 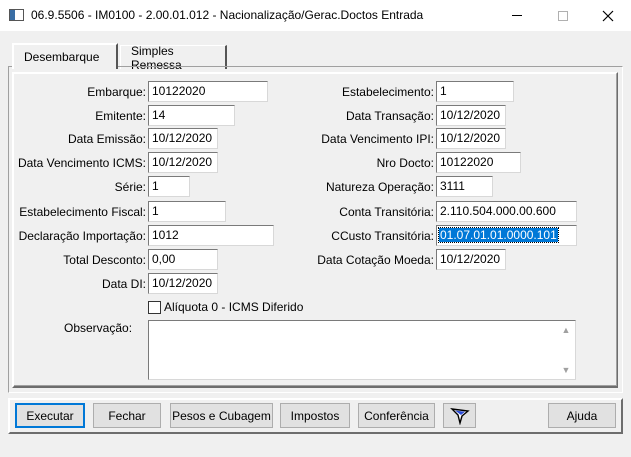 I want to click on serie-label: Série:, so click(x=130, y=187).